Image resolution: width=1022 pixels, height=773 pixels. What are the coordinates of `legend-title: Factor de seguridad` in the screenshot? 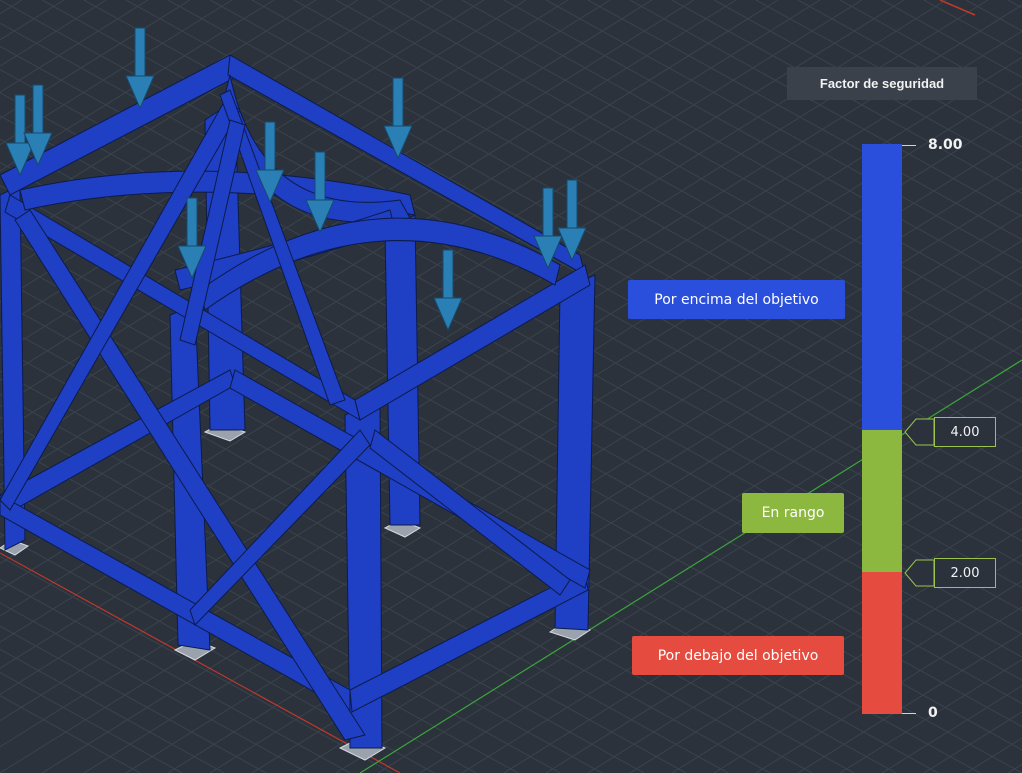 It's located at (882, 83).